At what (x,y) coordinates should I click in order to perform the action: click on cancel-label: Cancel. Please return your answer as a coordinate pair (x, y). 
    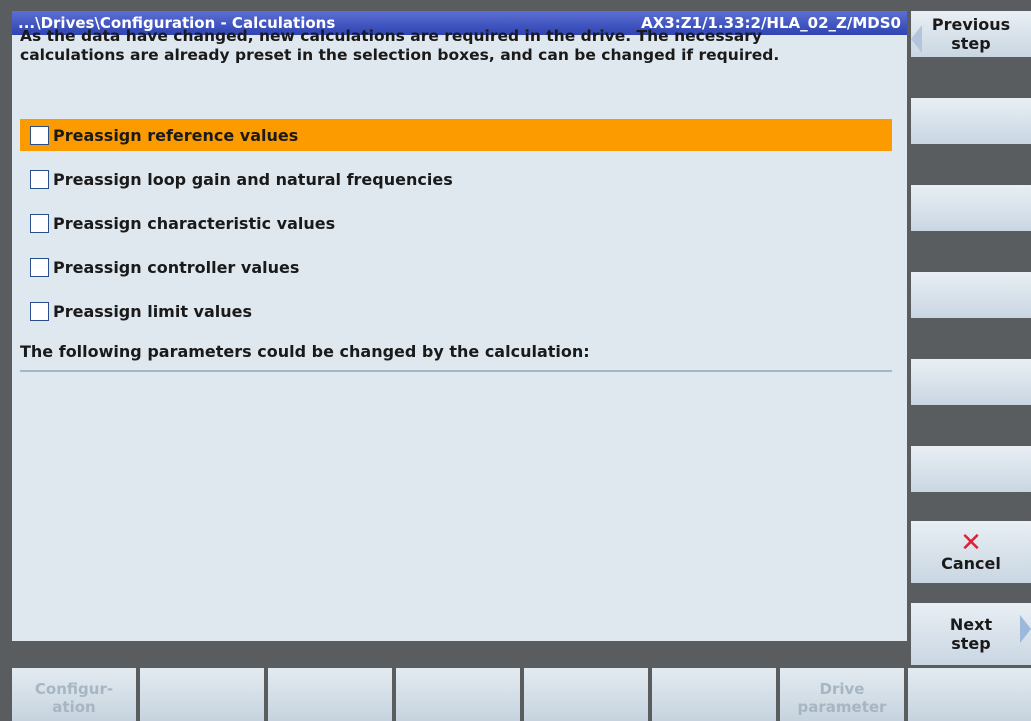
    Looking at the image, I should click on (971, 563).